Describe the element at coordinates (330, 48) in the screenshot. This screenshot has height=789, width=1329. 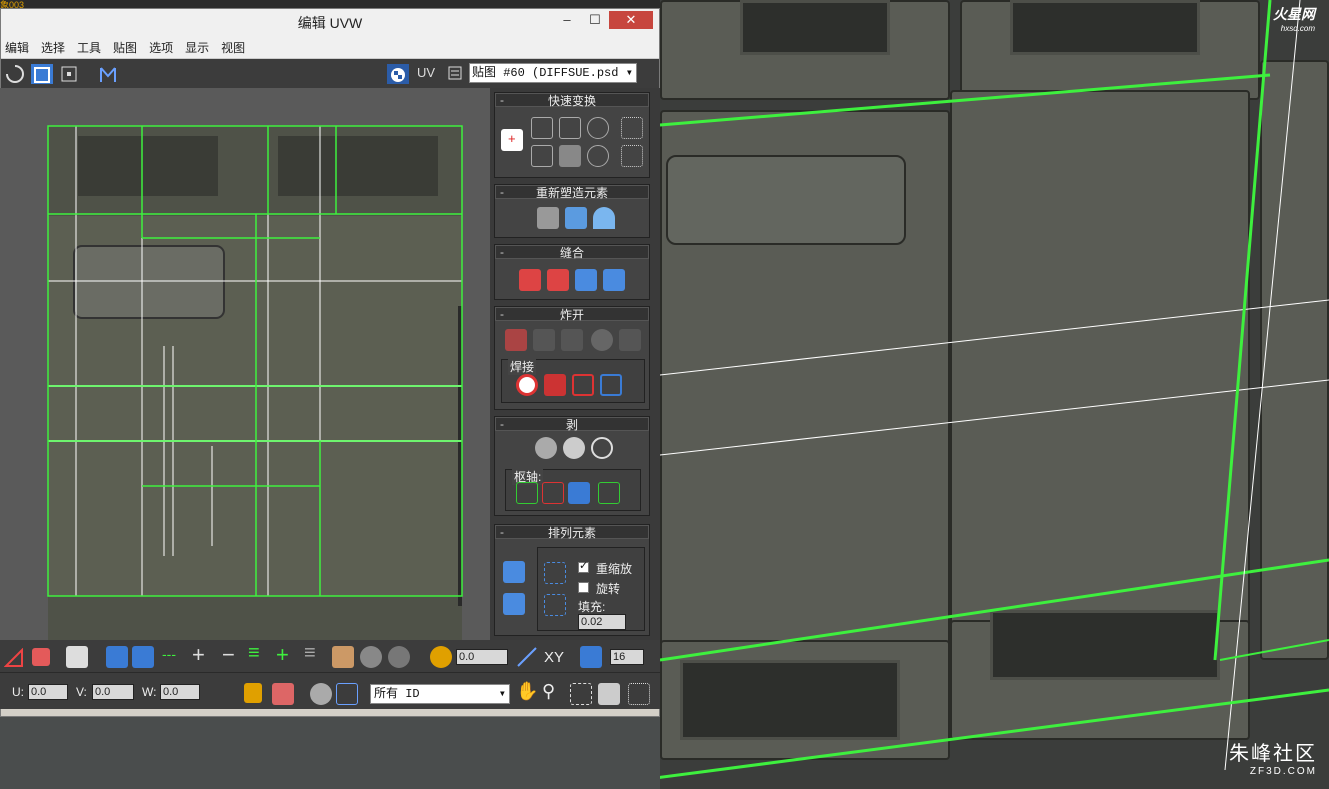
I see `menu-bar: 编辑 选择 工具 贴图 选项 显示 视图` at that location.